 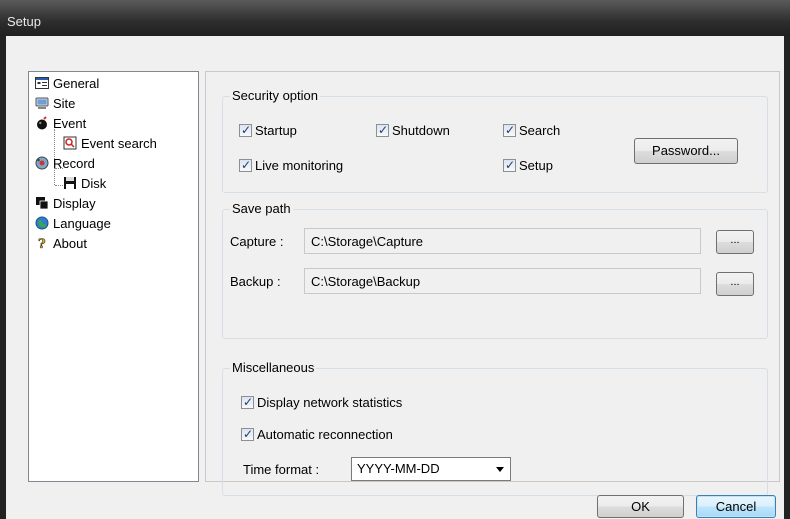 What do you see at coordinates (275, 95) in the screenshot?
I see `group-title-security: Security option` at bounding box center [275, 95].